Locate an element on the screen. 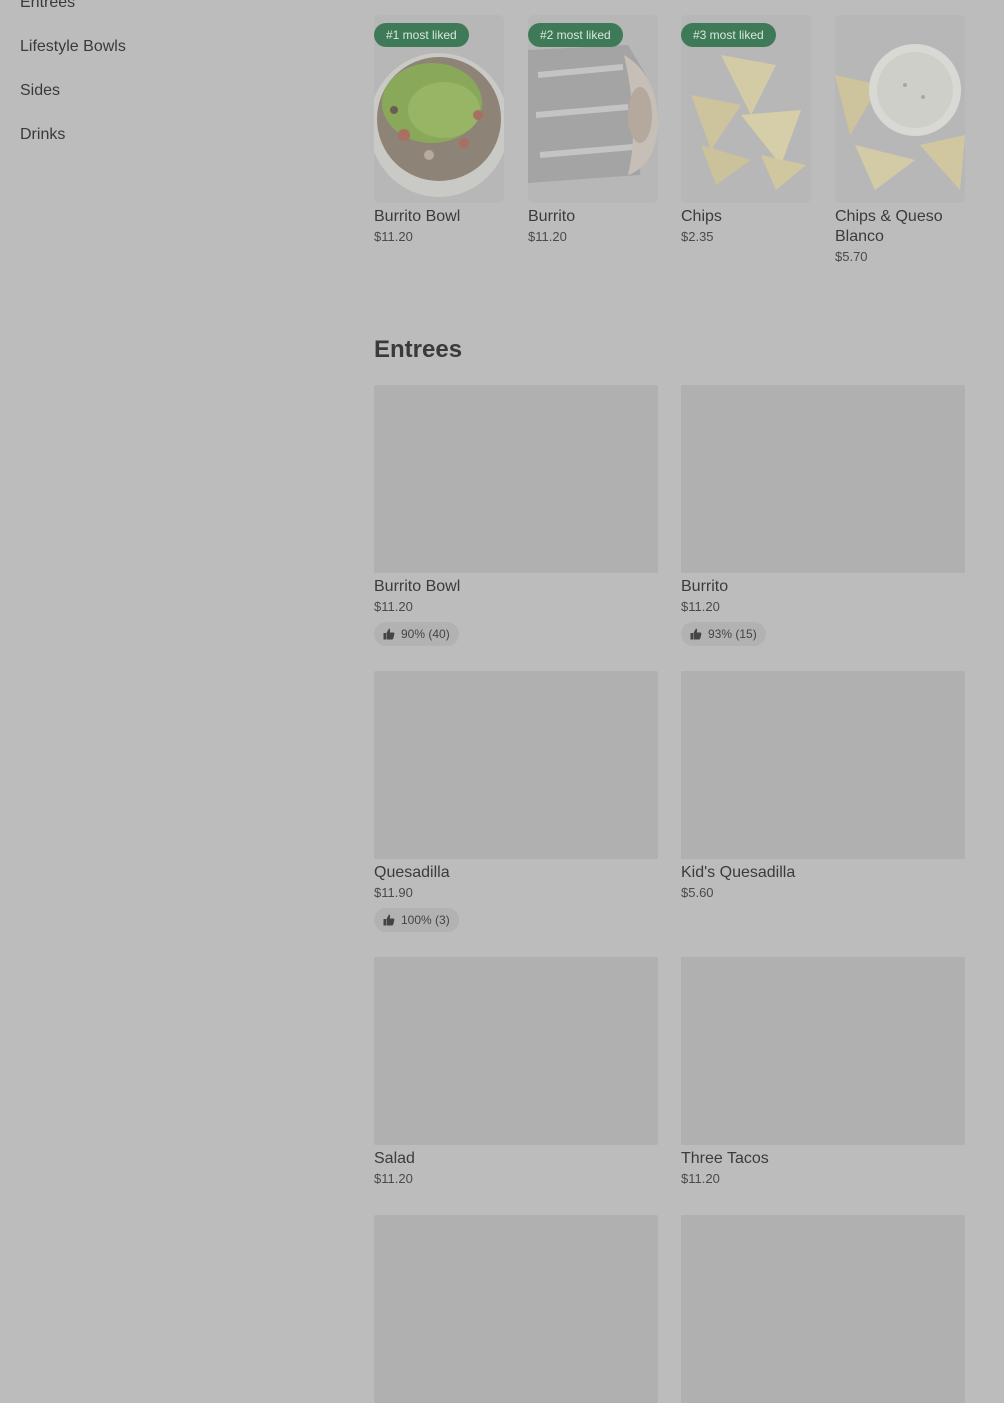 Image resolution: width=1004 pixels, height=1403 pixels. sidebar-item-lifestyle-bowls: Lifestyle Bowls is located at coordinates (73, 47).